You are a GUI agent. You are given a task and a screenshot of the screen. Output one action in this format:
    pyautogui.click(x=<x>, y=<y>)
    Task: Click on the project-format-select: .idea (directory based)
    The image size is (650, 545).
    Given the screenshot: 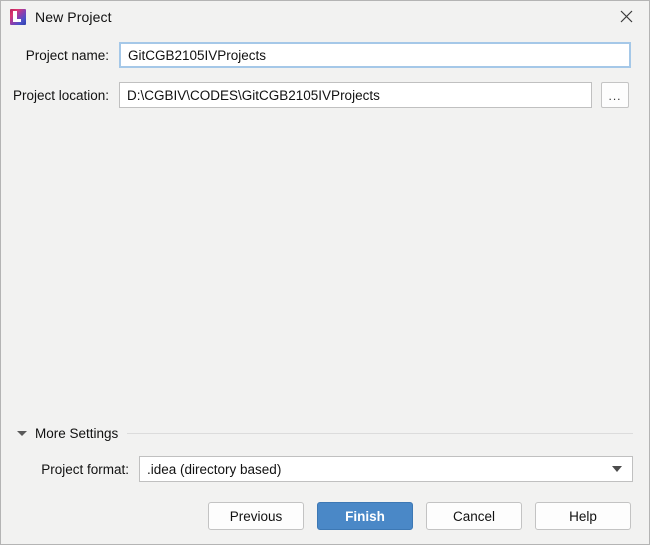 What is the action you would take?
    pyautogui.click(x=386, y=469)
    